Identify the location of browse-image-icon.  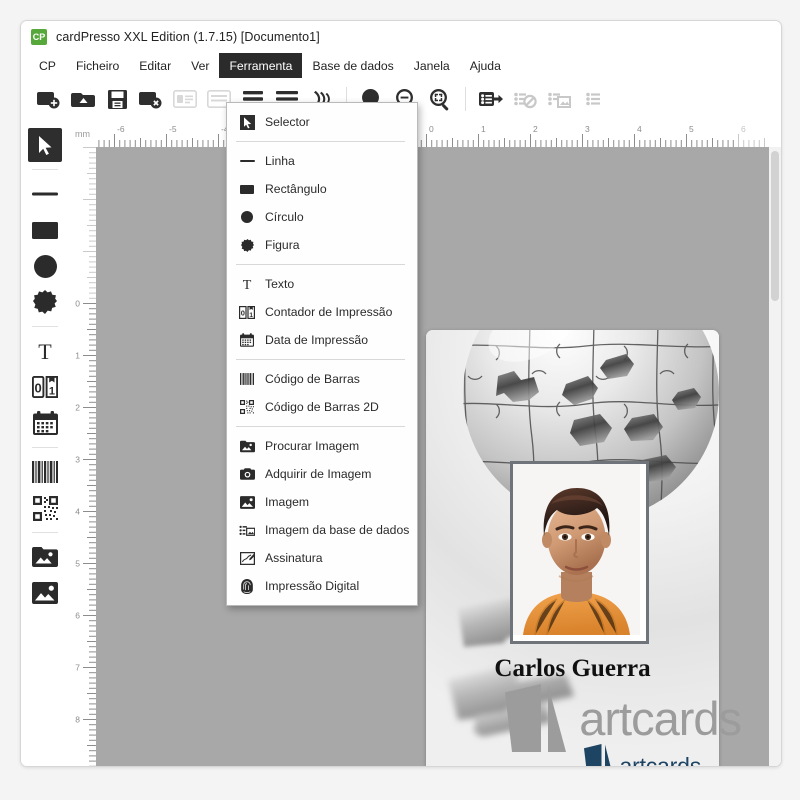
(247, 446).